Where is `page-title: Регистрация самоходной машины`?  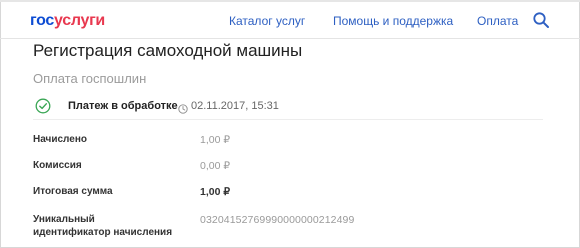 page-title: Регистрация самоходной машины is located at coordinates (168, 50).